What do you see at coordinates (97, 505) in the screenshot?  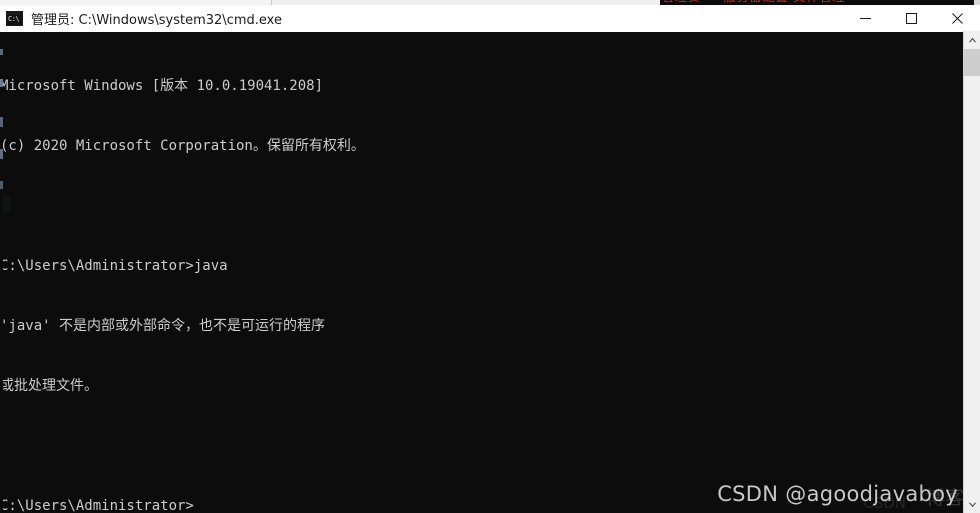 I see `console-line-prompt: C:\Users\Administrator>` at bounding box center [97, 505].